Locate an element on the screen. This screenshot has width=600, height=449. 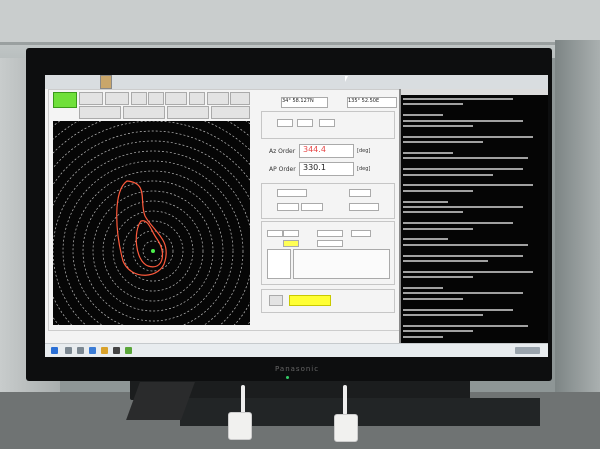
mouse-cursor-icon is located at coordinates (346, 79).